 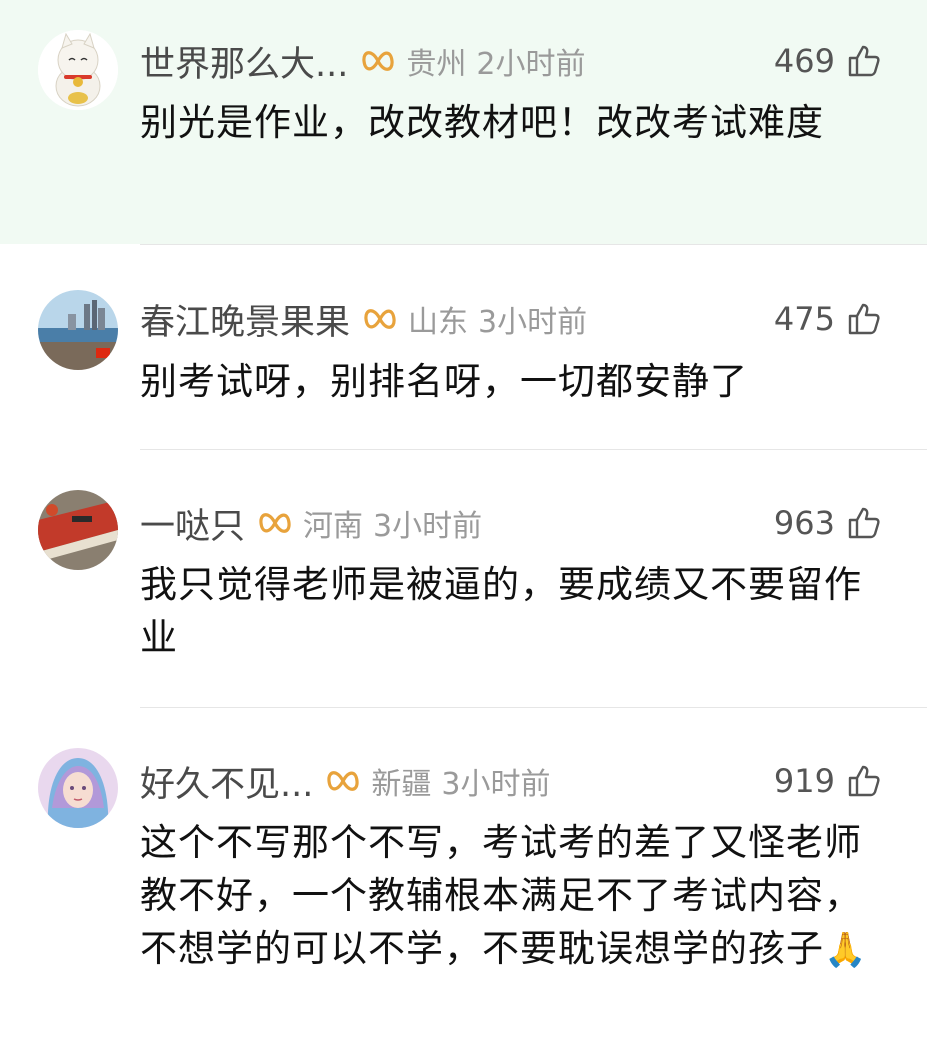 I want to click on like-count: 919, so click(x=804, y=781).